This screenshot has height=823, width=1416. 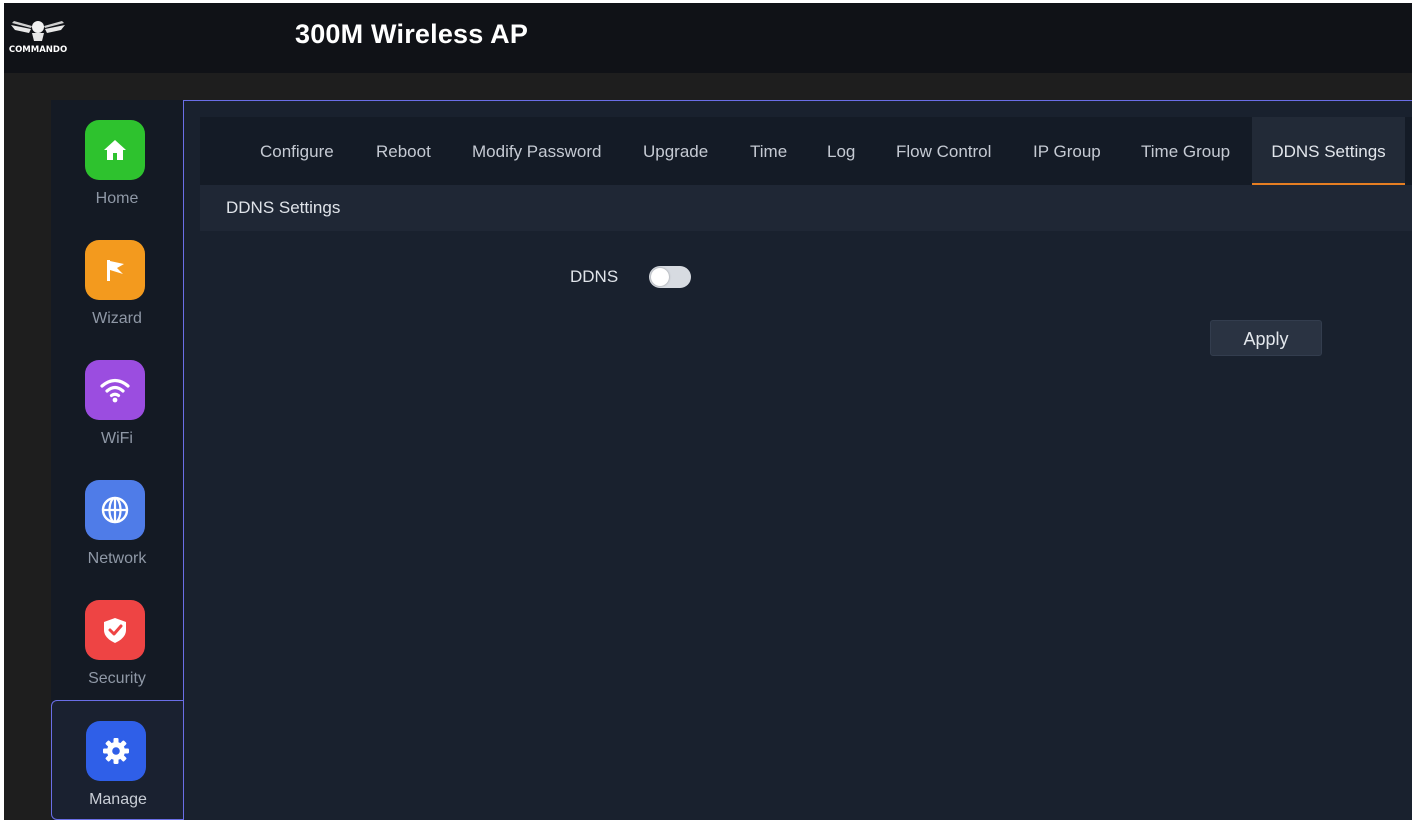 I want to click on app-title: 300M Wireless AP, so click(x=412, y=34).